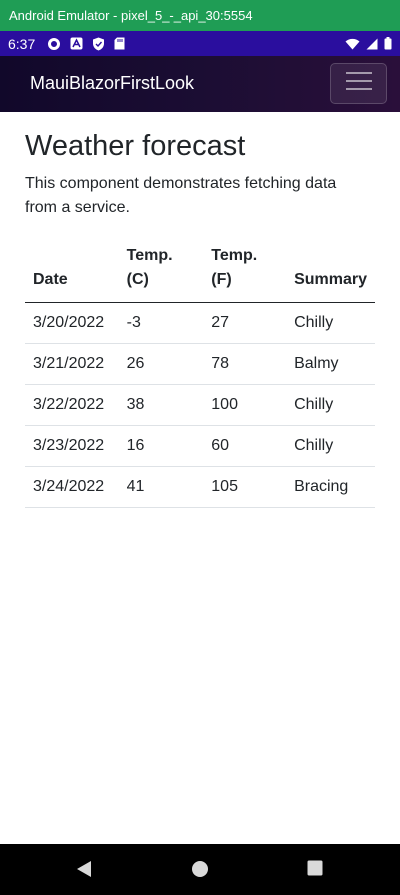  Describe the element at coordinates (388, 43) in the screenshot. I see `battery-icon` at that location.